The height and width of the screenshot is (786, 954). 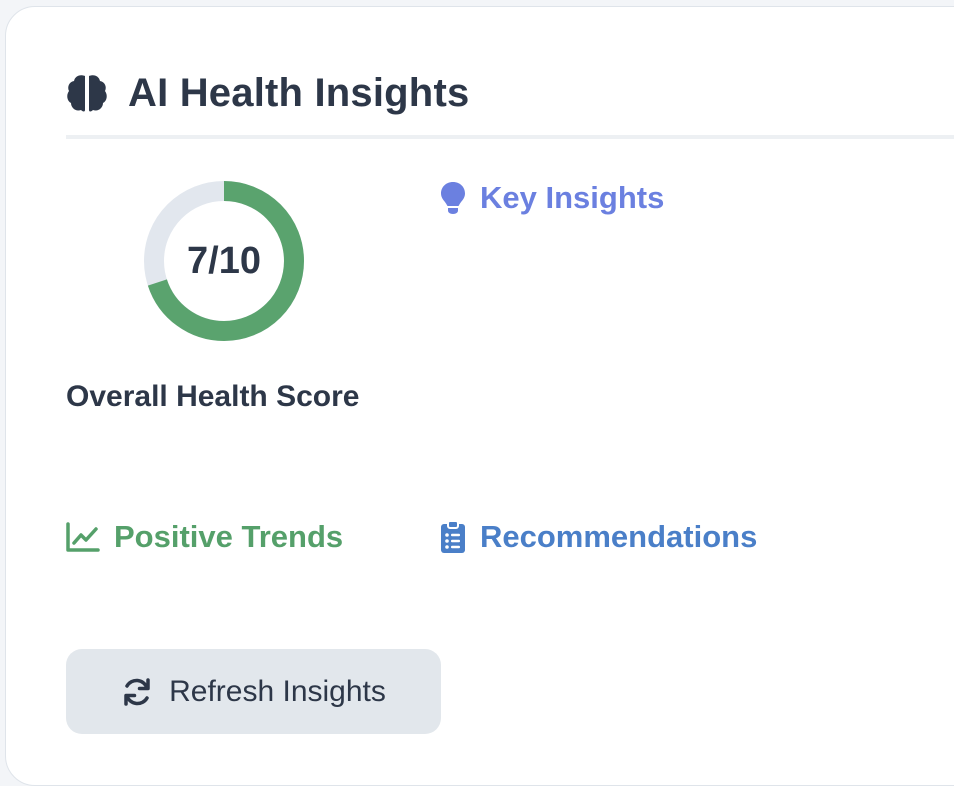 What do you see at coordinates (299, 92) in the screenshot?
I see `card-title: AI Health Insights` at bounding box center [299, 92].